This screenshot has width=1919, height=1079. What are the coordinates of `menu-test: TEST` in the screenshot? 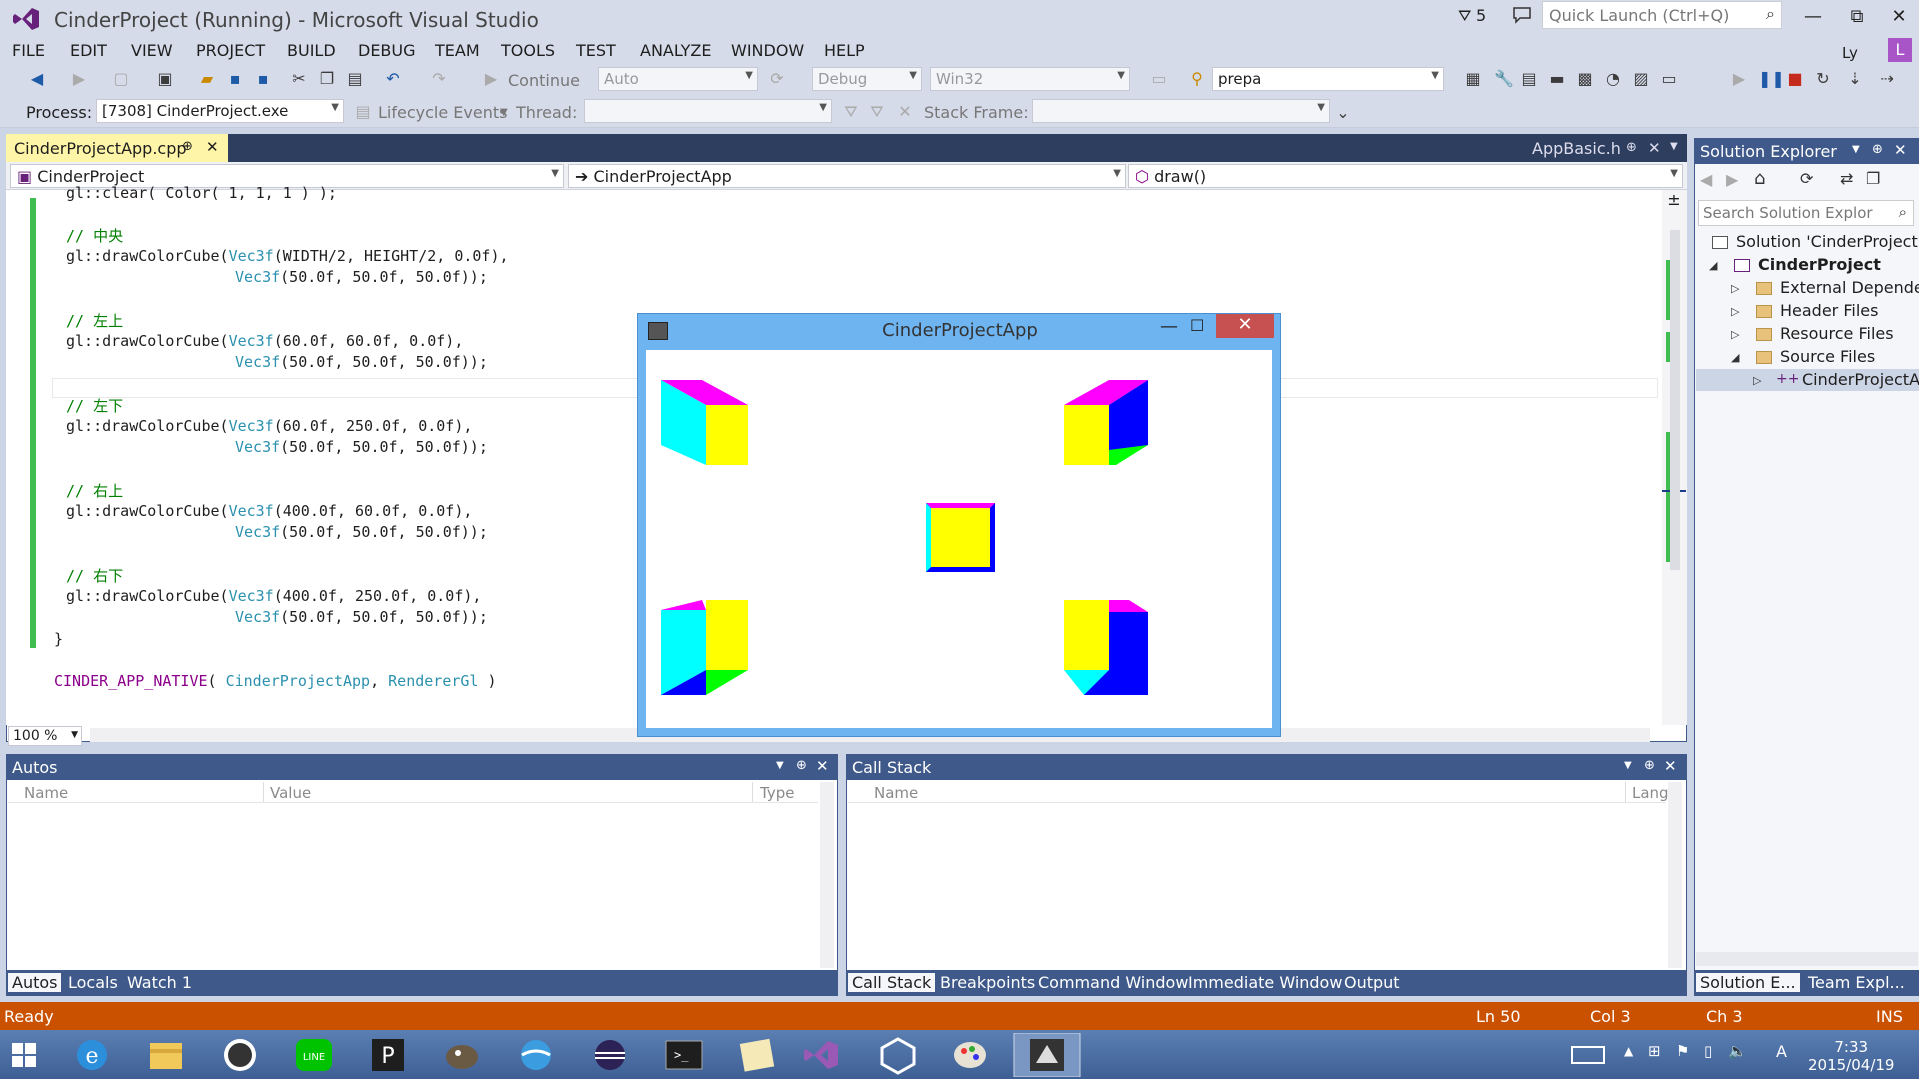 It's located at (596, 50).